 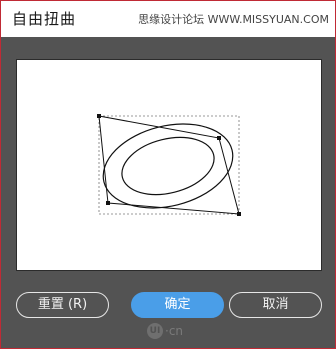 I want to click on outer-ellipse, so click(x=168, y=166).